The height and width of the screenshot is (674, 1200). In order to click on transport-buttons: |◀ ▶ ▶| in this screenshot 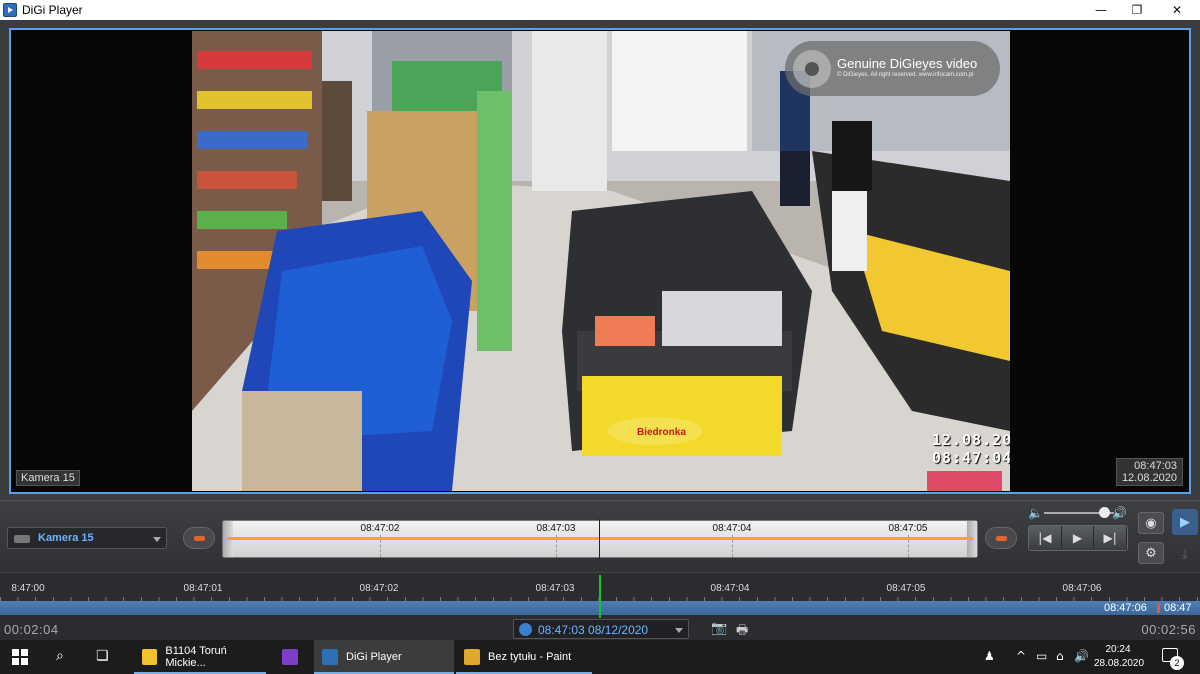, I will do `click(1078, 538)`.